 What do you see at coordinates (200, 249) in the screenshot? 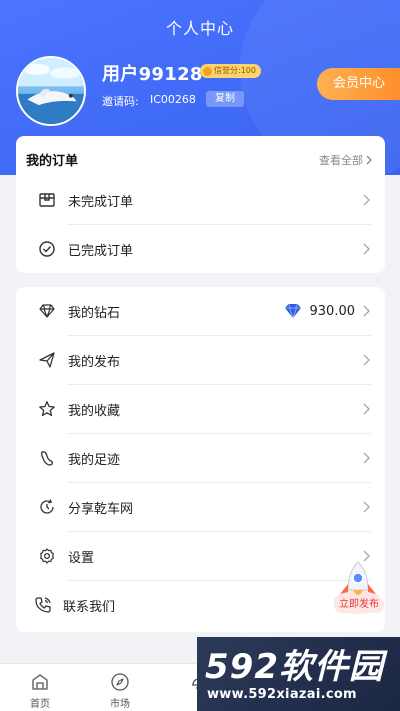
I see `order-row-completed: 已完成订单` at bounding box center [200, 249].